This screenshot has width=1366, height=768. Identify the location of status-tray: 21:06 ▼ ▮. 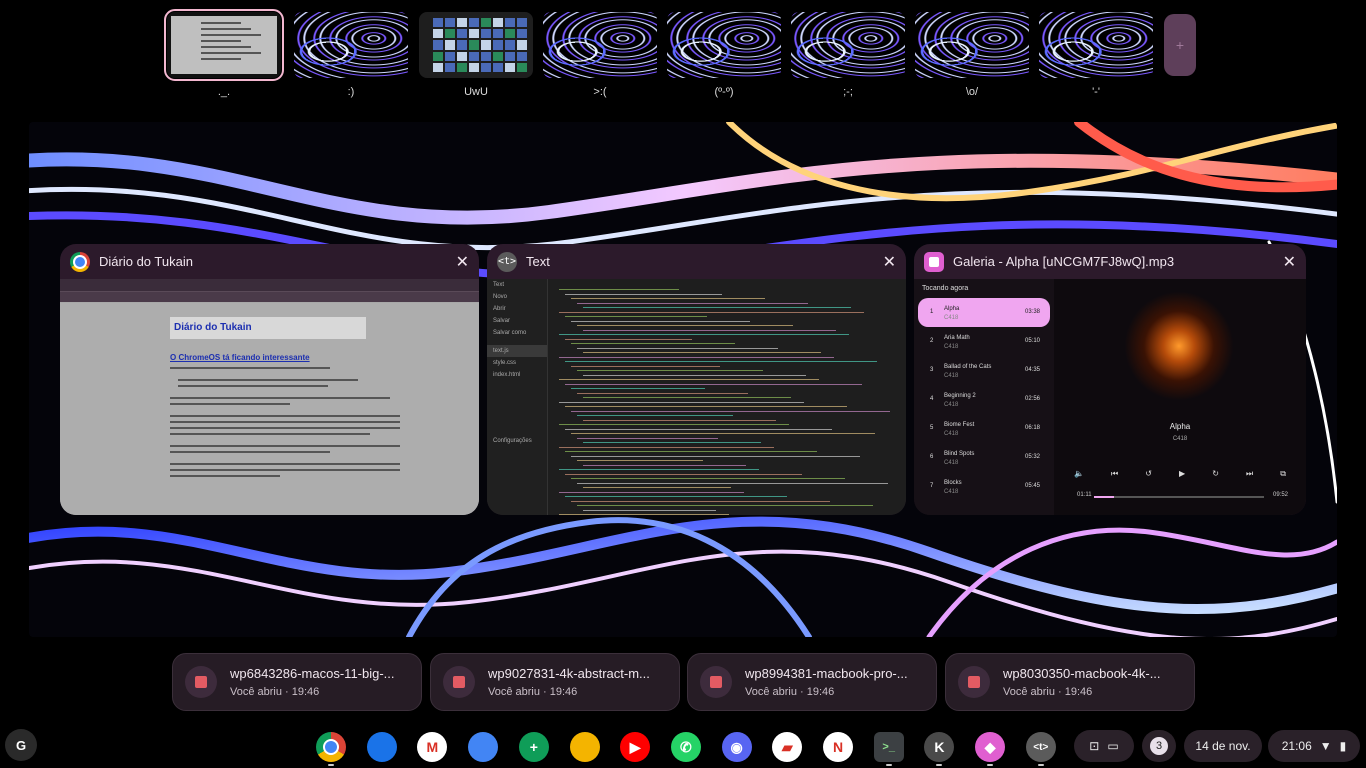
(1314, 746).